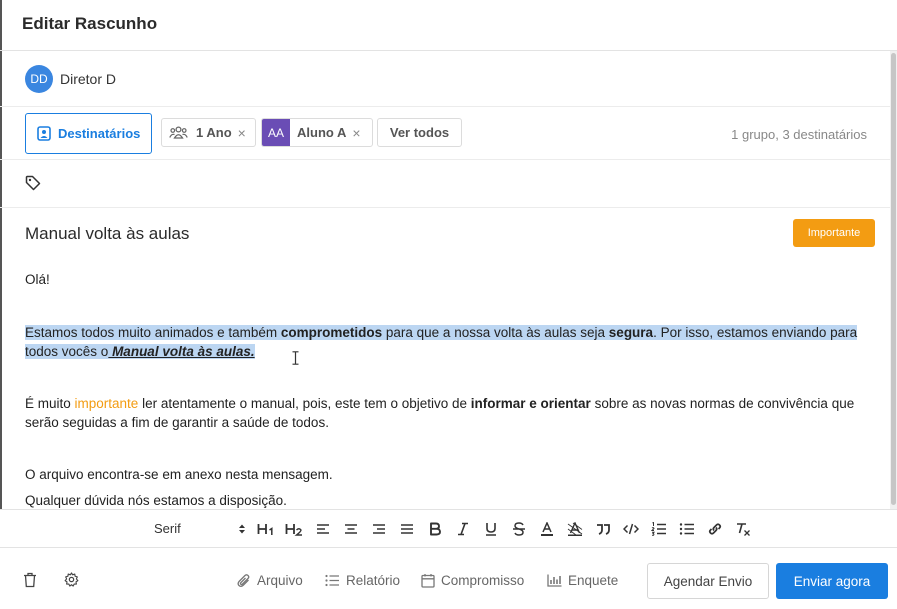 Image resolution: width=897 pixels, height=609 pixels. I want to click on recipients-summary: 1 grupo, 3 destinatários, so click(799, 134).